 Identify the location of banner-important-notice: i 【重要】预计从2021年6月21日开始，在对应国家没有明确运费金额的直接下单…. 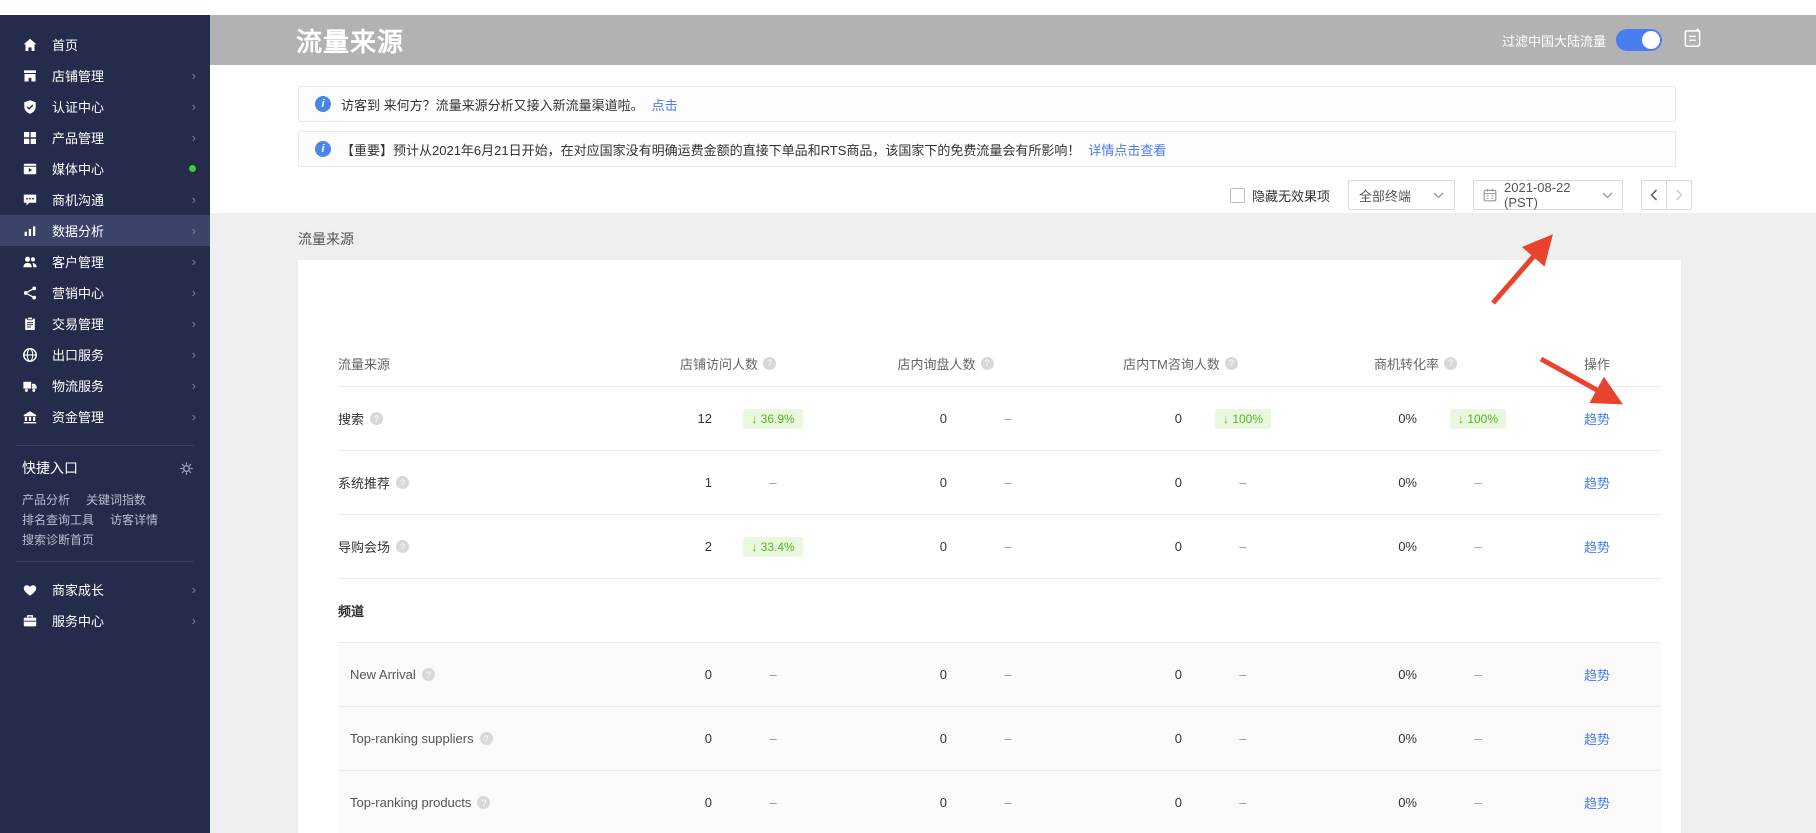
(987, 149).